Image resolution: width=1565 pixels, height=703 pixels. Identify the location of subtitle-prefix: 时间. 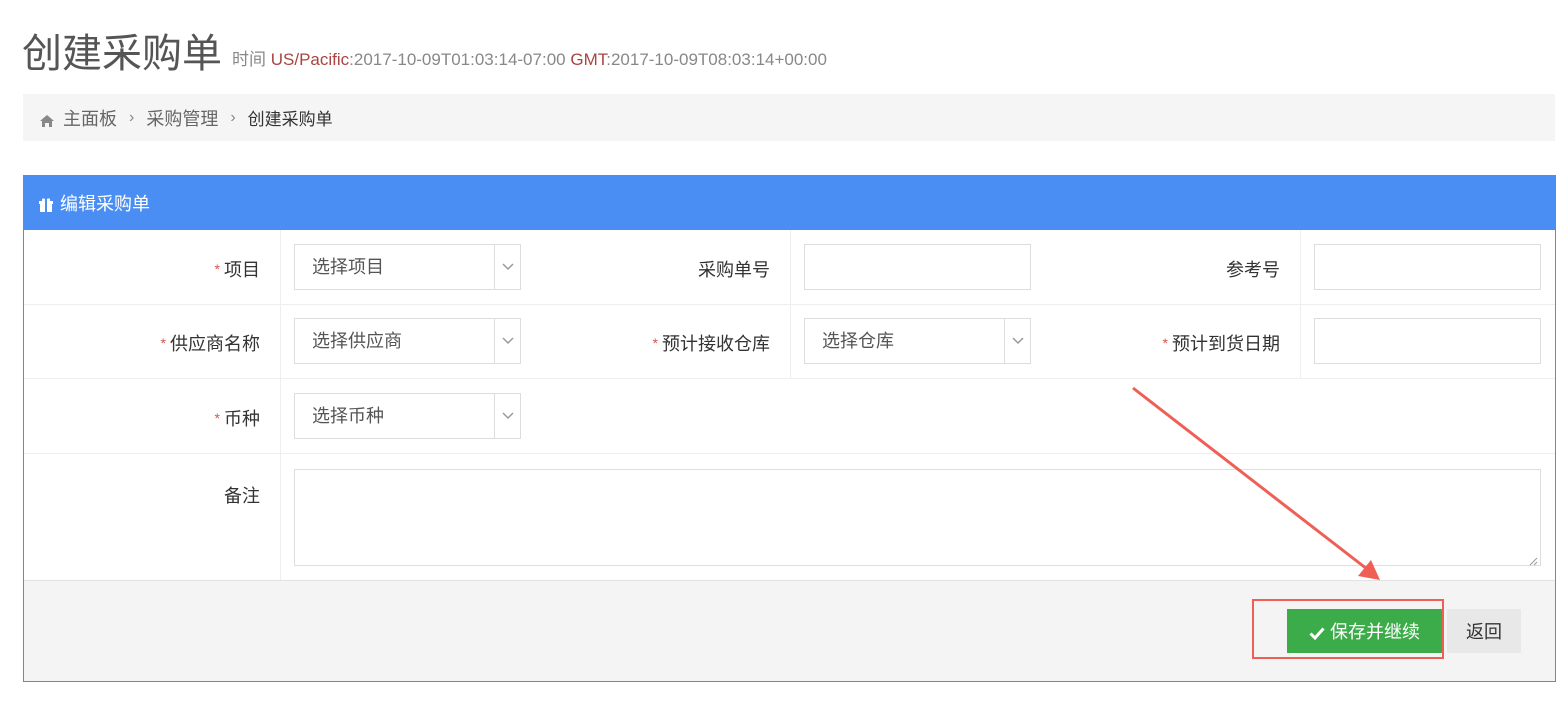
(249, 59).